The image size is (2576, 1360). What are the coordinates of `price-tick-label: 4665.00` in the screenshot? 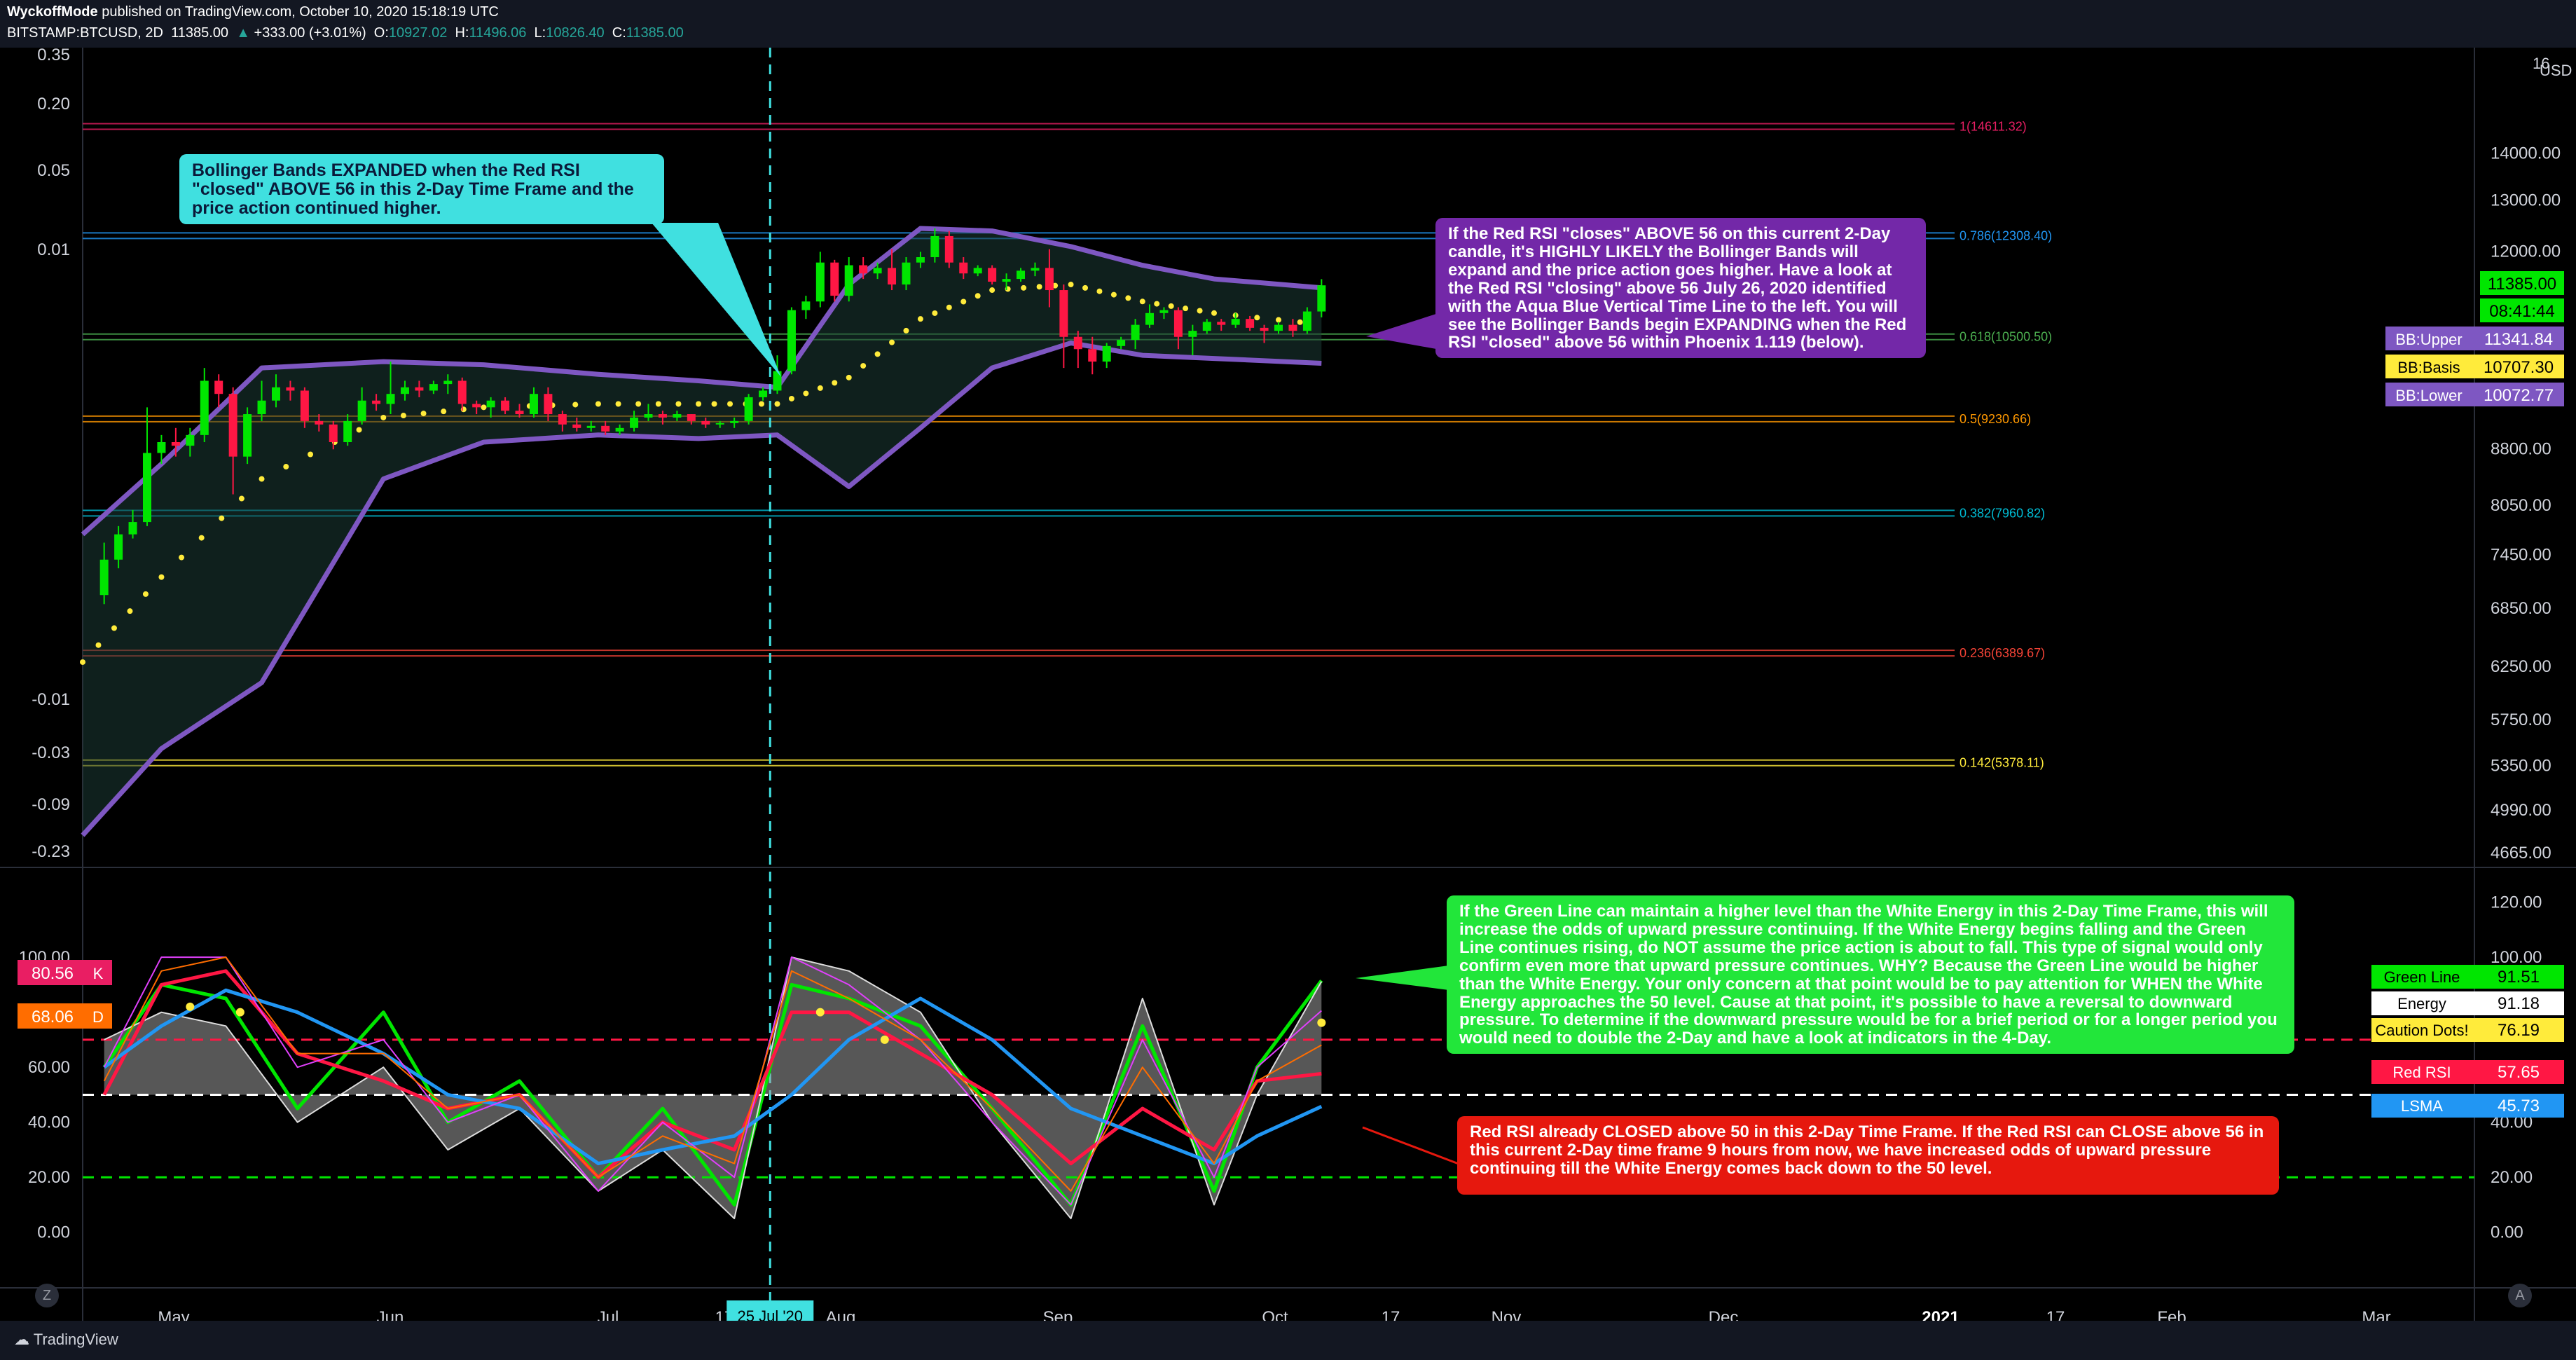 It's located at (2521, 853).